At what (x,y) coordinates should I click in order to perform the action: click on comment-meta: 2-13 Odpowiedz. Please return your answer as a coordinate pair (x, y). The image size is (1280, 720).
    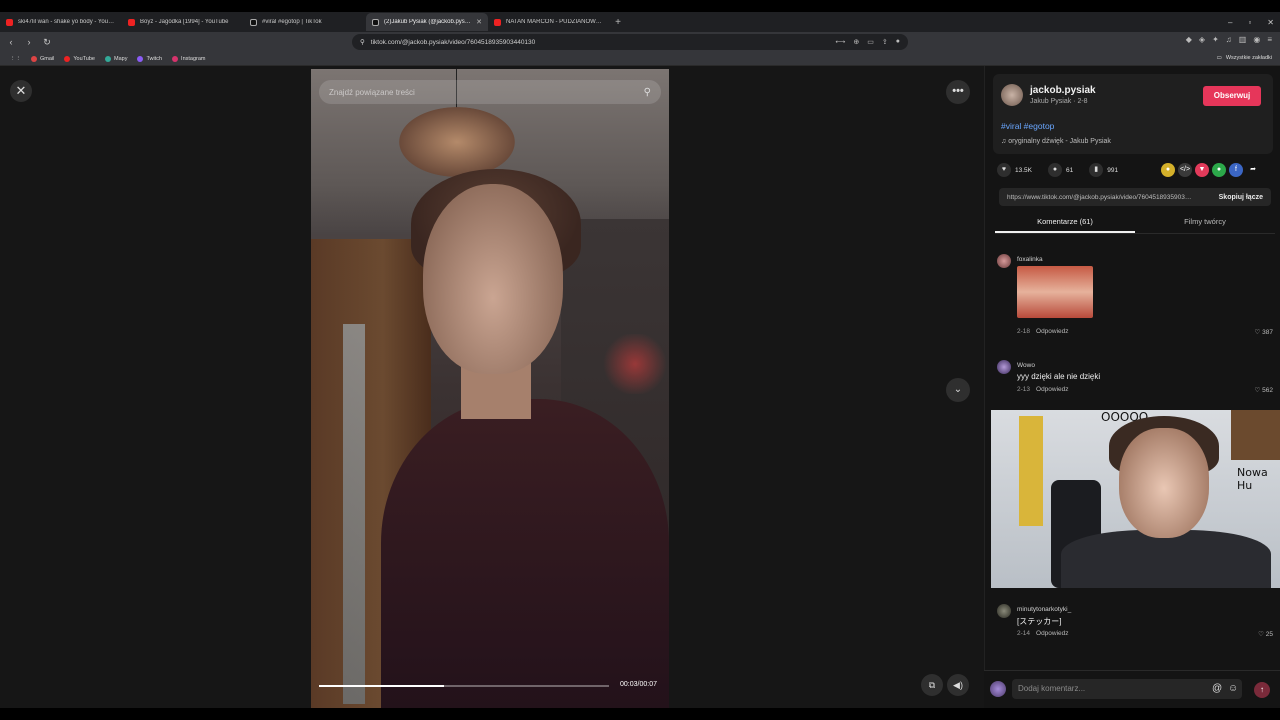
    Looking at the image, I should click on (1043, 389).